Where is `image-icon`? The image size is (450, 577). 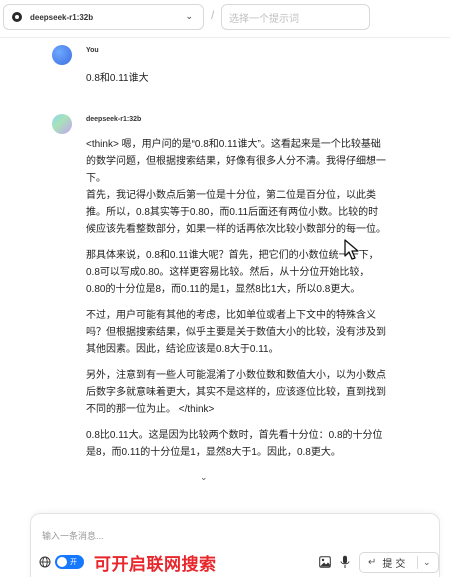 image-icon is located at coordinates (325, 562).